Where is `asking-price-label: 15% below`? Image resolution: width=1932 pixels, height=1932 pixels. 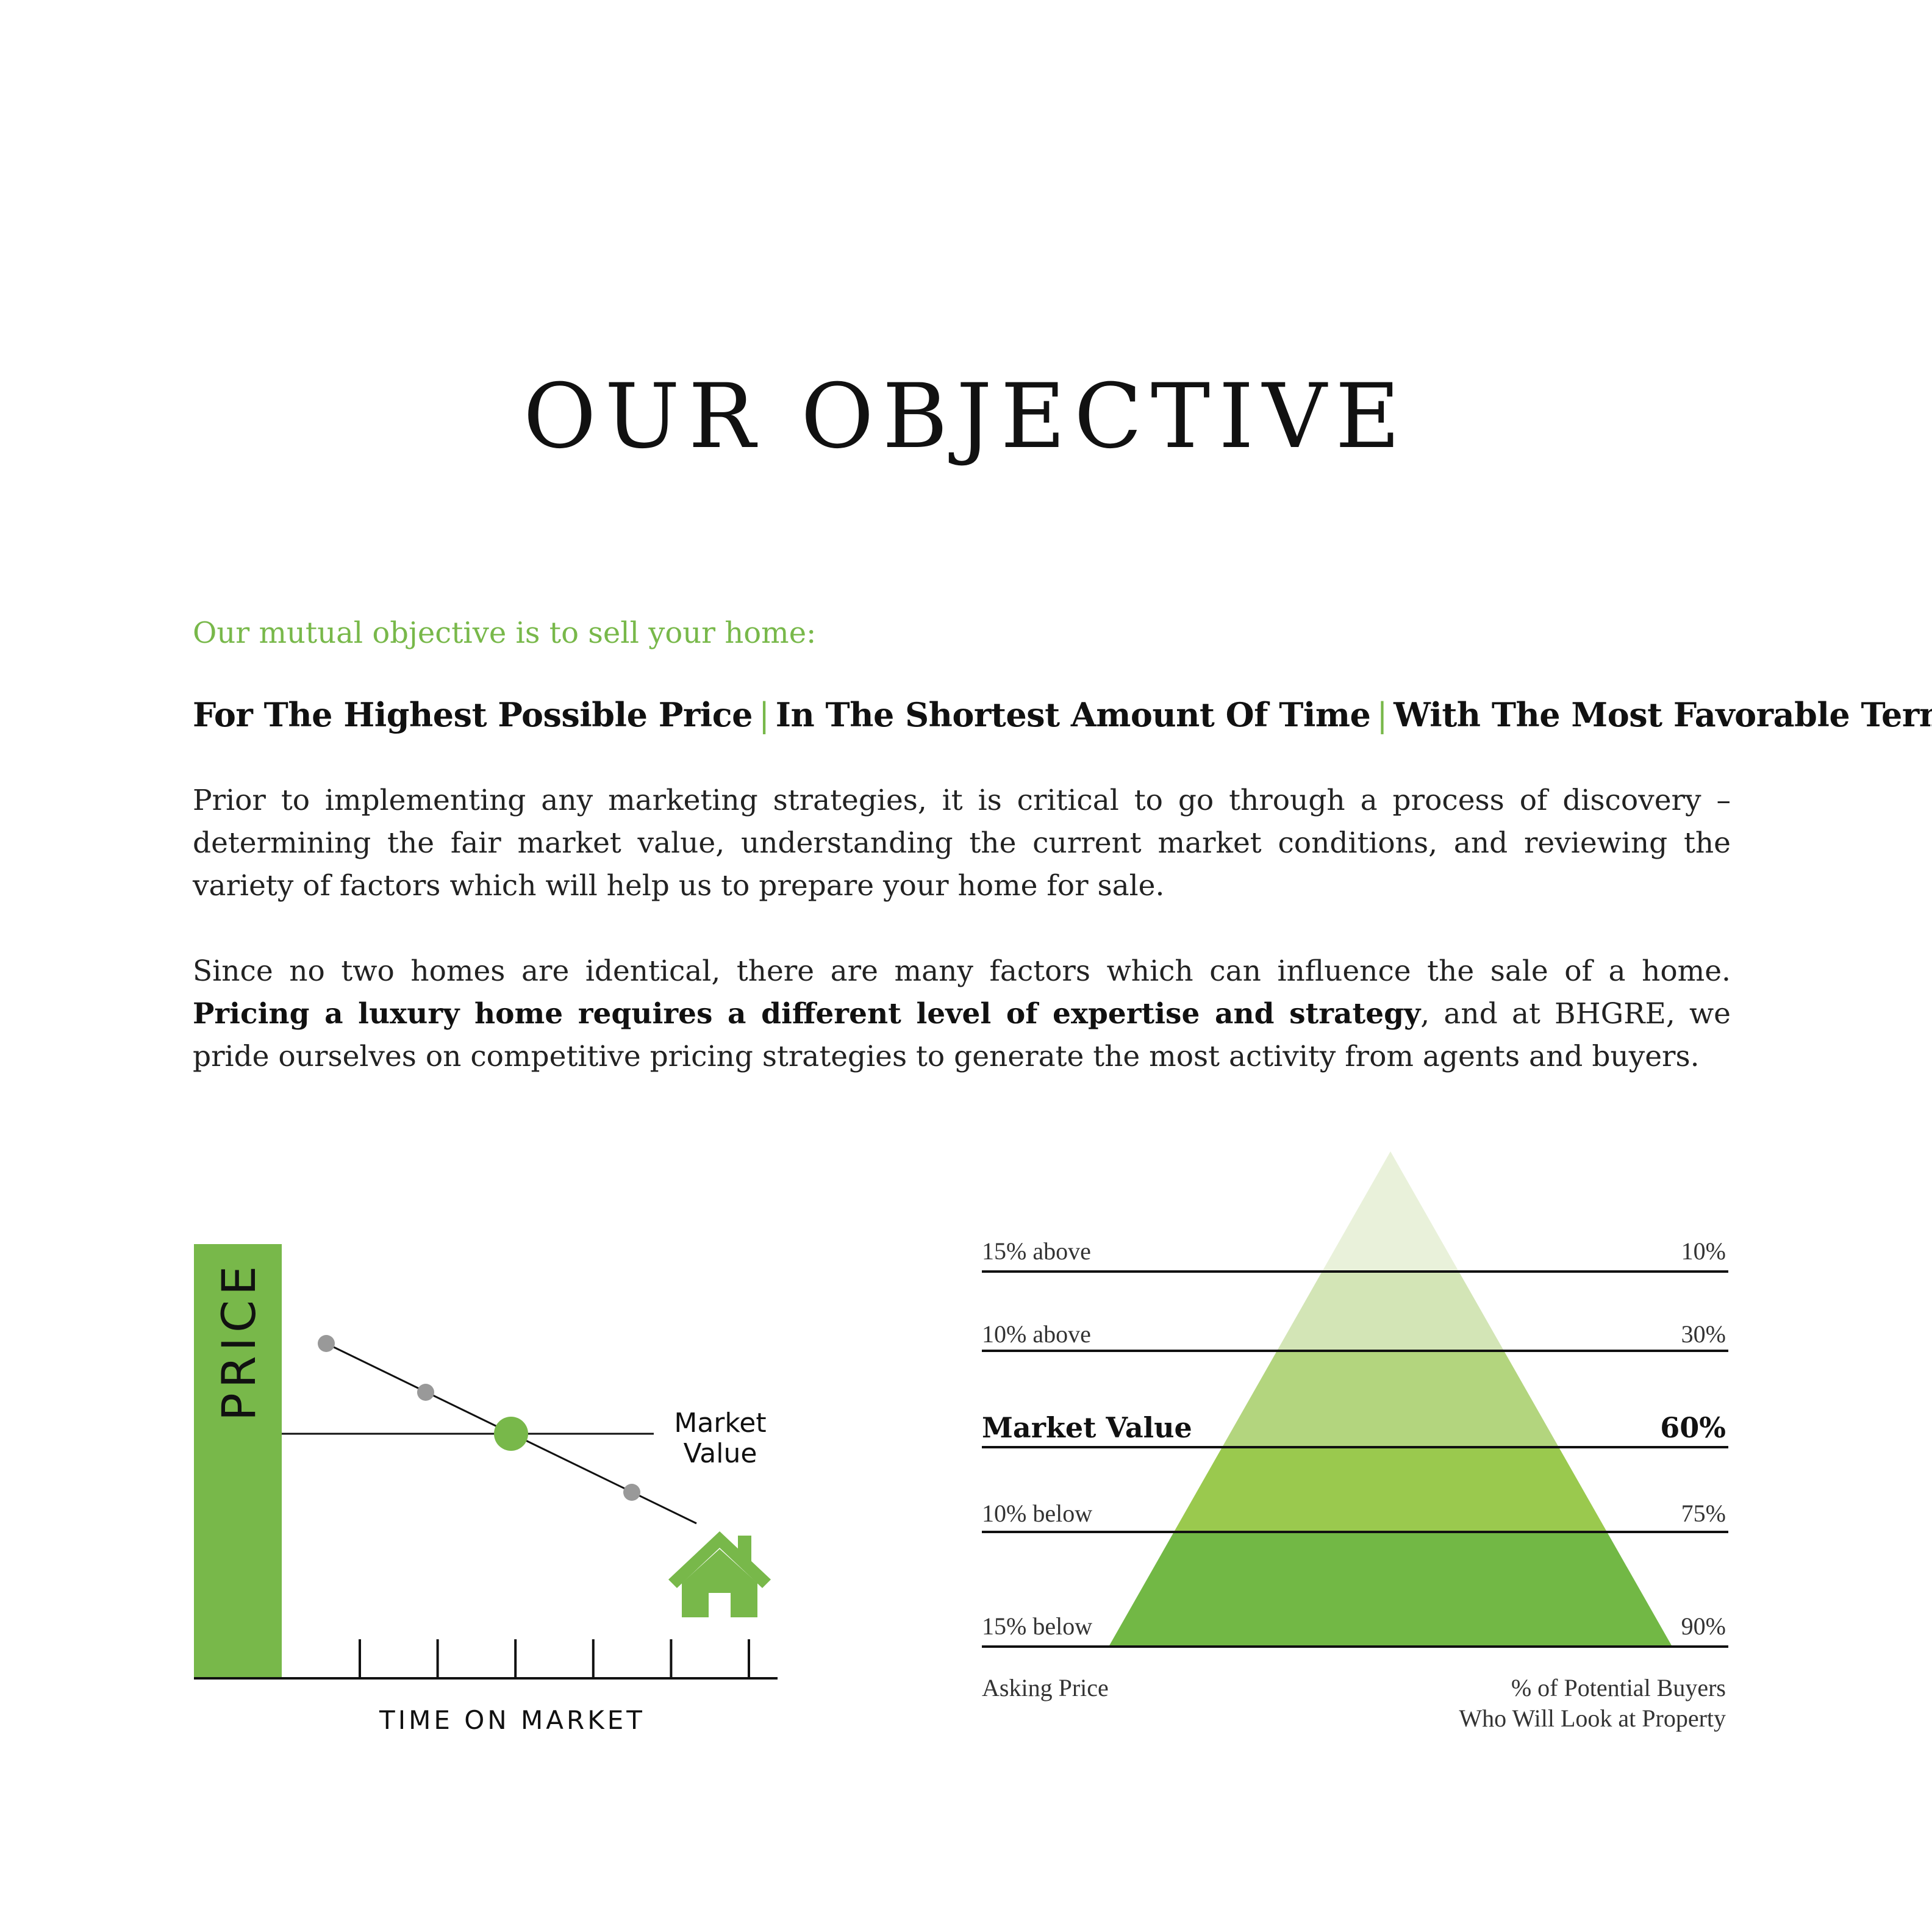 asking-price-label: 15% below is located at coordinates (1037, 1626).